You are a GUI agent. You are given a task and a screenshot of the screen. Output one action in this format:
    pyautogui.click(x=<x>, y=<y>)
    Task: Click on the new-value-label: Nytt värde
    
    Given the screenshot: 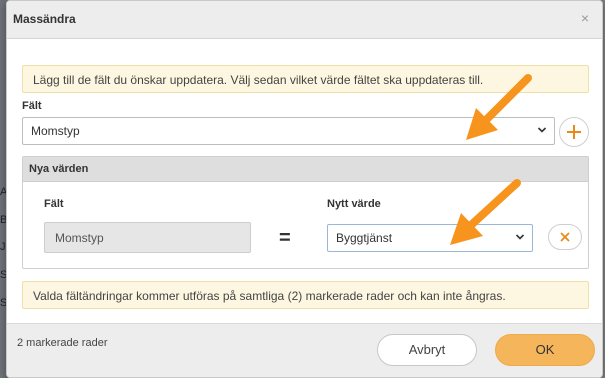 What is the action you would take?
    pyautogui.click(x=354, y=204)
    